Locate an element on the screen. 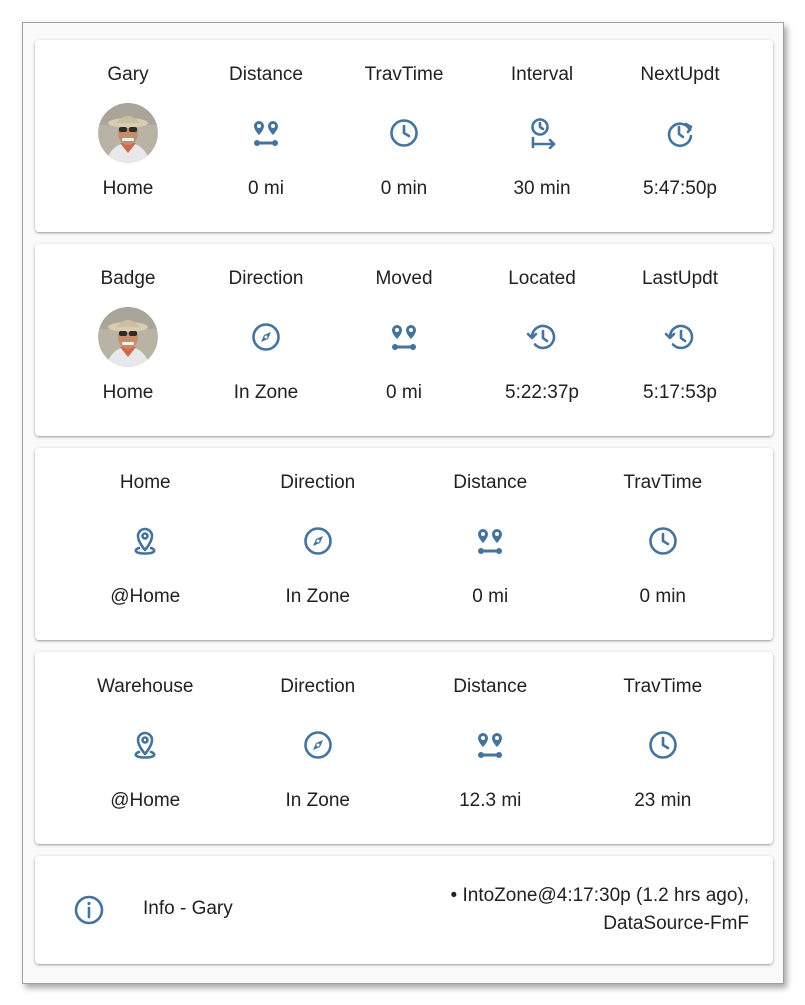 The width and height of the screenshot is (805, 1005). value-distance: 12.3 mi is located at coordinates (490, 800).